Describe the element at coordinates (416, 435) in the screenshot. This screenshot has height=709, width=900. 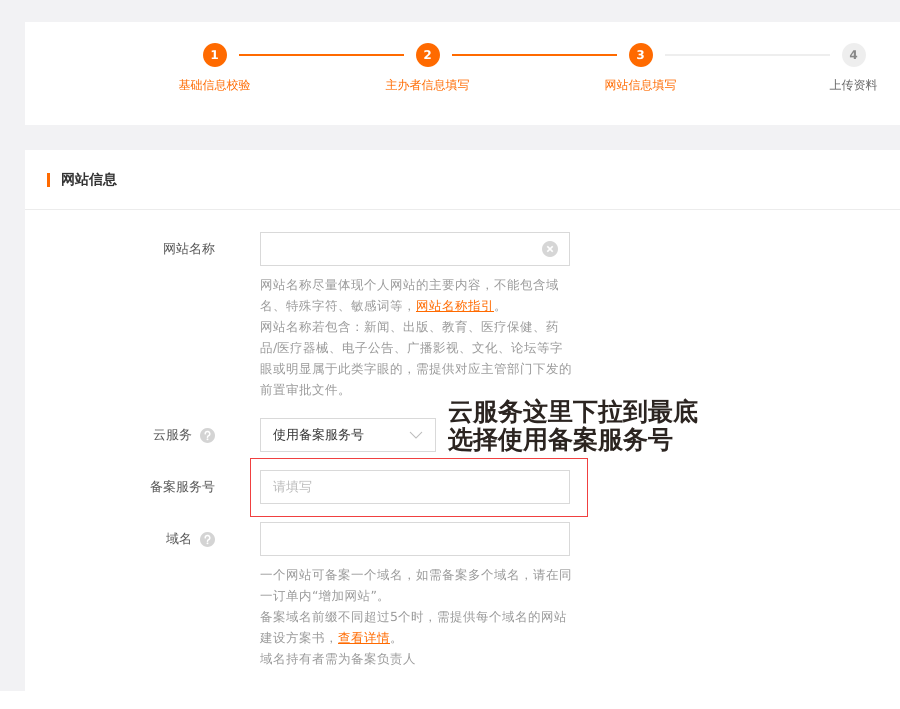
I see `chevron-down-icon` at that location.